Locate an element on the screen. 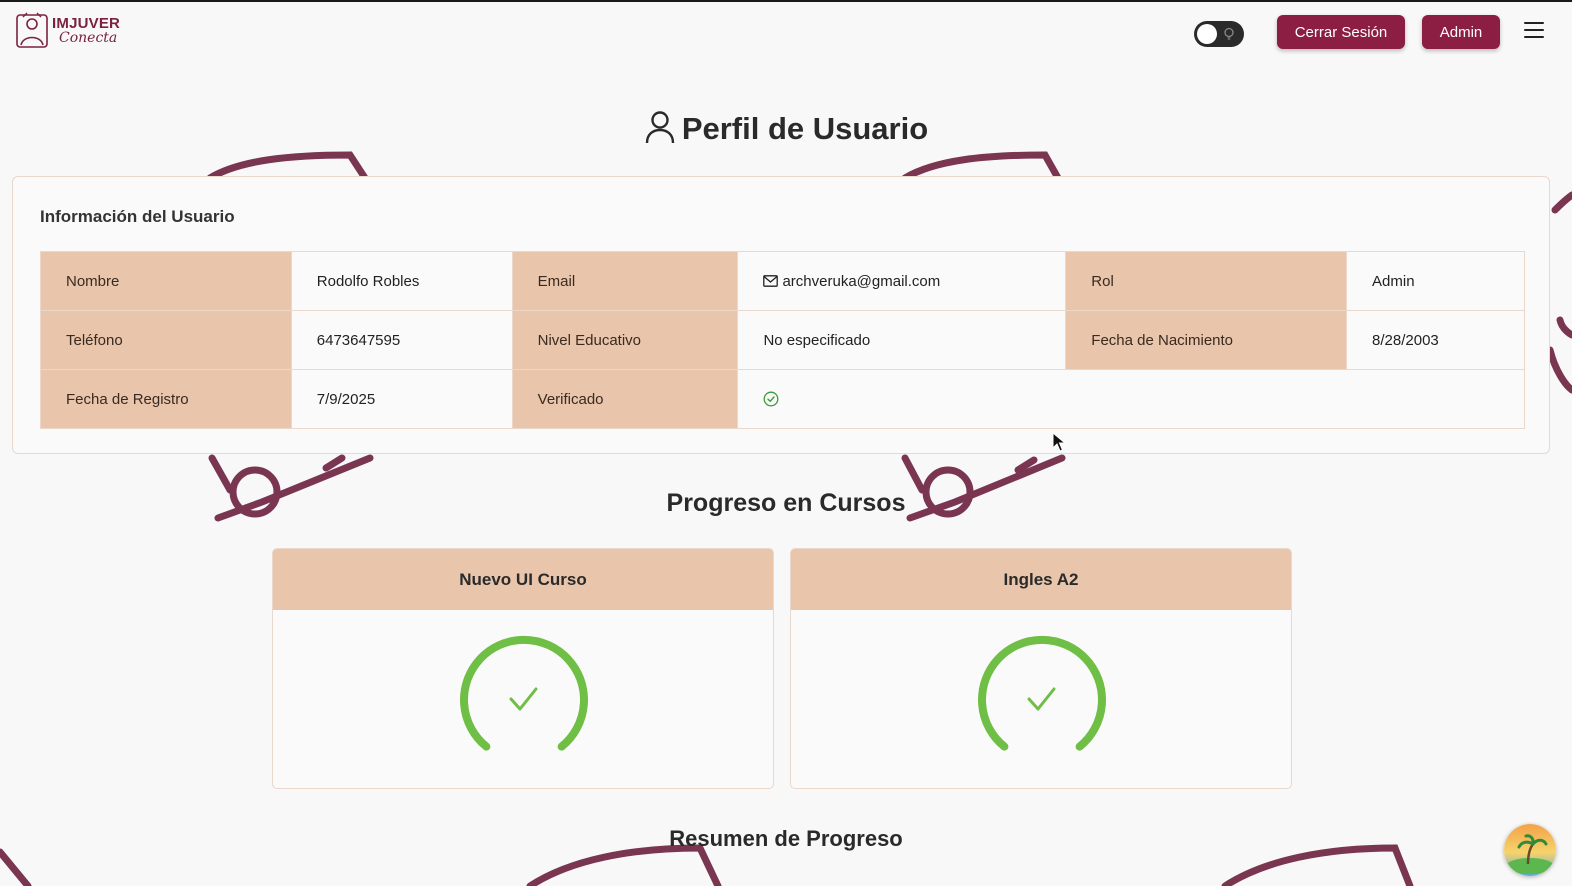 This screenshot has height=886, width=1572. menu-icon is located at coordinates (1535, 30).